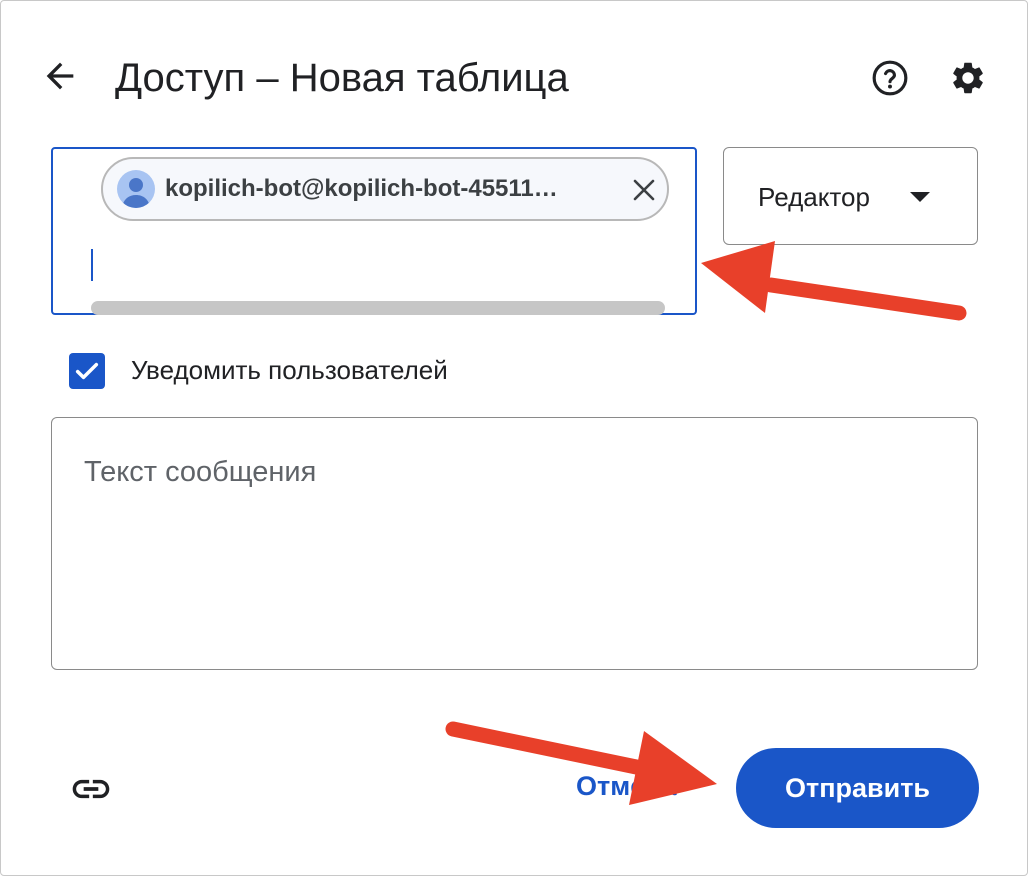 This screenshot has height=876, width=1028. I want to click on help-circle-icon, so click(890, 78).